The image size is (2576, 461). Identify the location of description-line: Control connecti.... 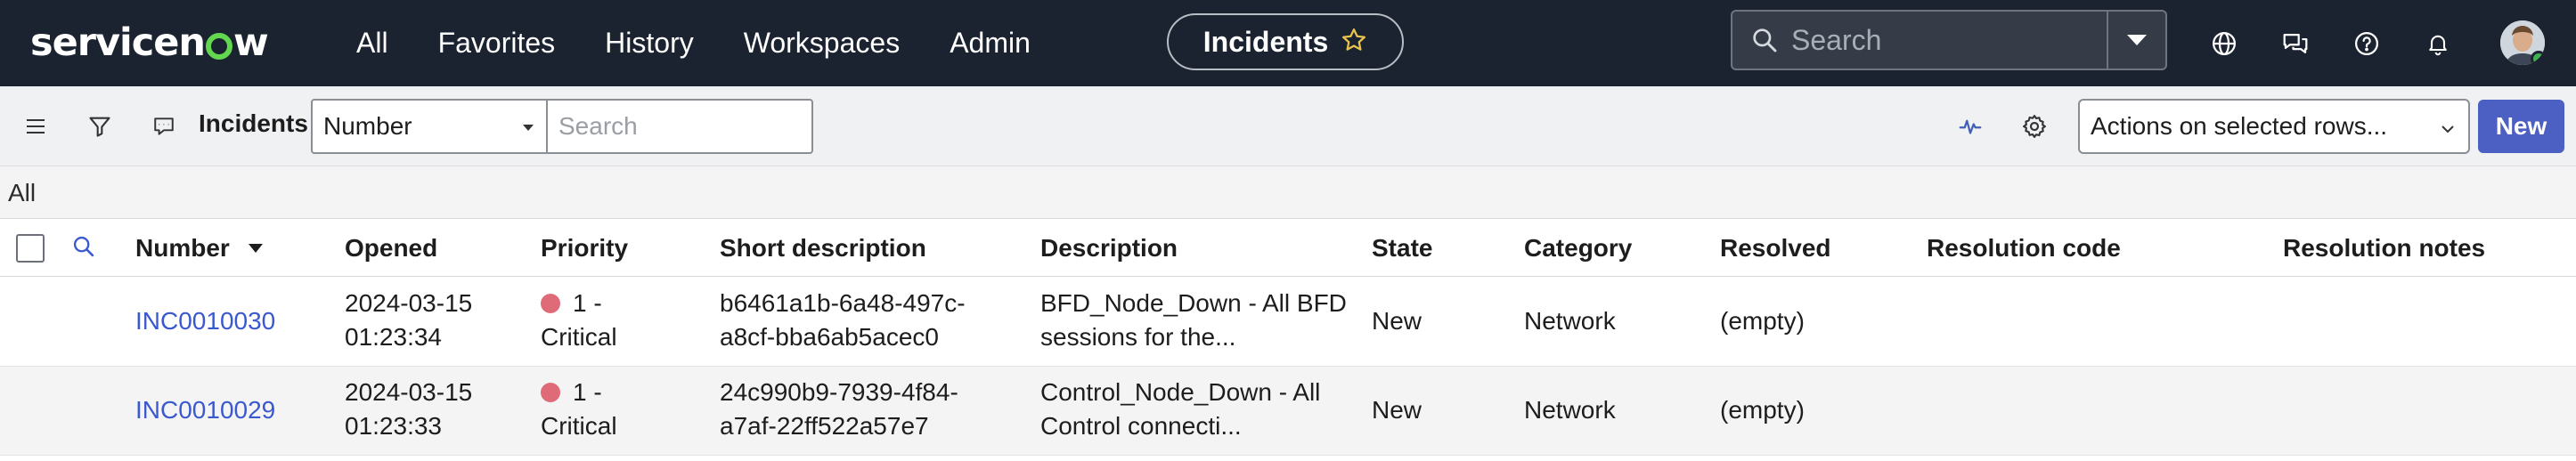
(1141, 426).